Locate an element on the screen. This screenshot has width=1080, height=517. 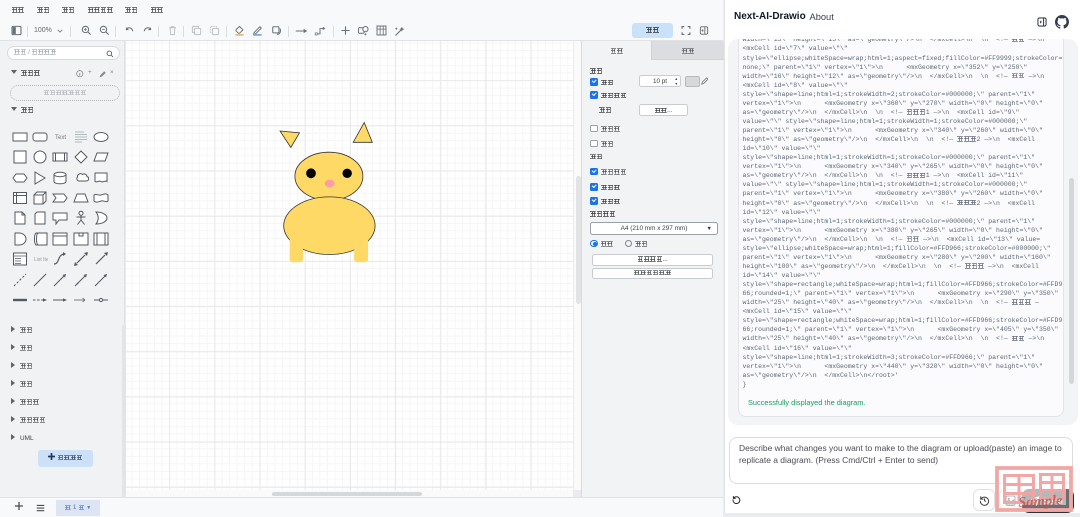
svg-text: List Item is located at coordinates (41, 260).